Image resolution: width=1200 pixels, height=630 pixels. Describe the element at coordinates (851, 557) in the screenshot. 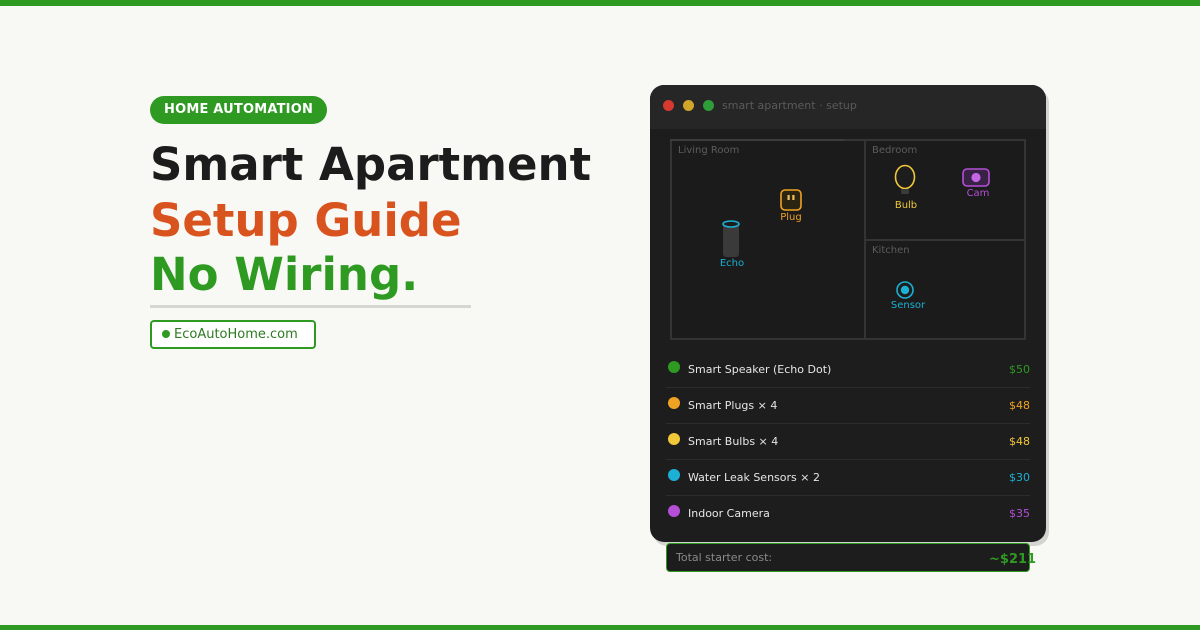

I see `total-cost-panel: Total starter cost: ~$211` at that location.